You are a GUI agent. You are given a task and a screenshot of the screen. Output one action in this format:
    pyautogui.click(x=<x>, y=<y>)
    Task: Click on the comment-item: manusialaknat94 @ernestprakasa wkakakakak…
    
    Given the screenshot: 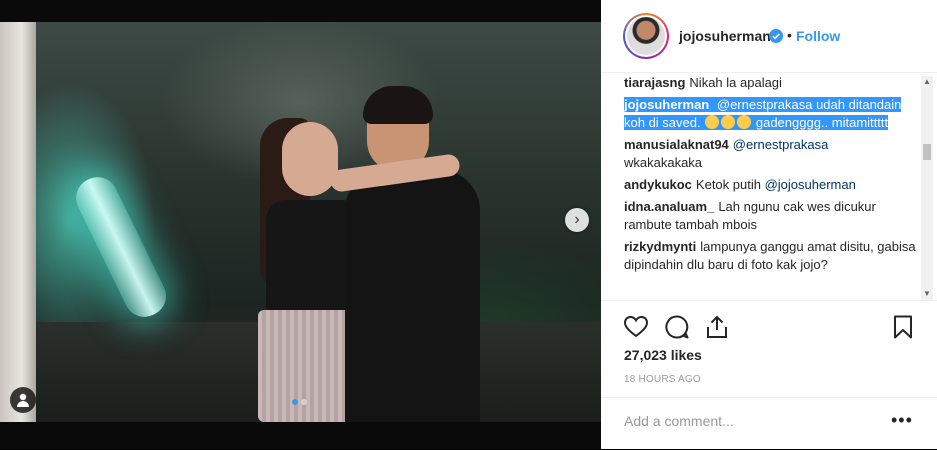 What is the action you would take?
    pyautogui.click(x=770, y=154)
    